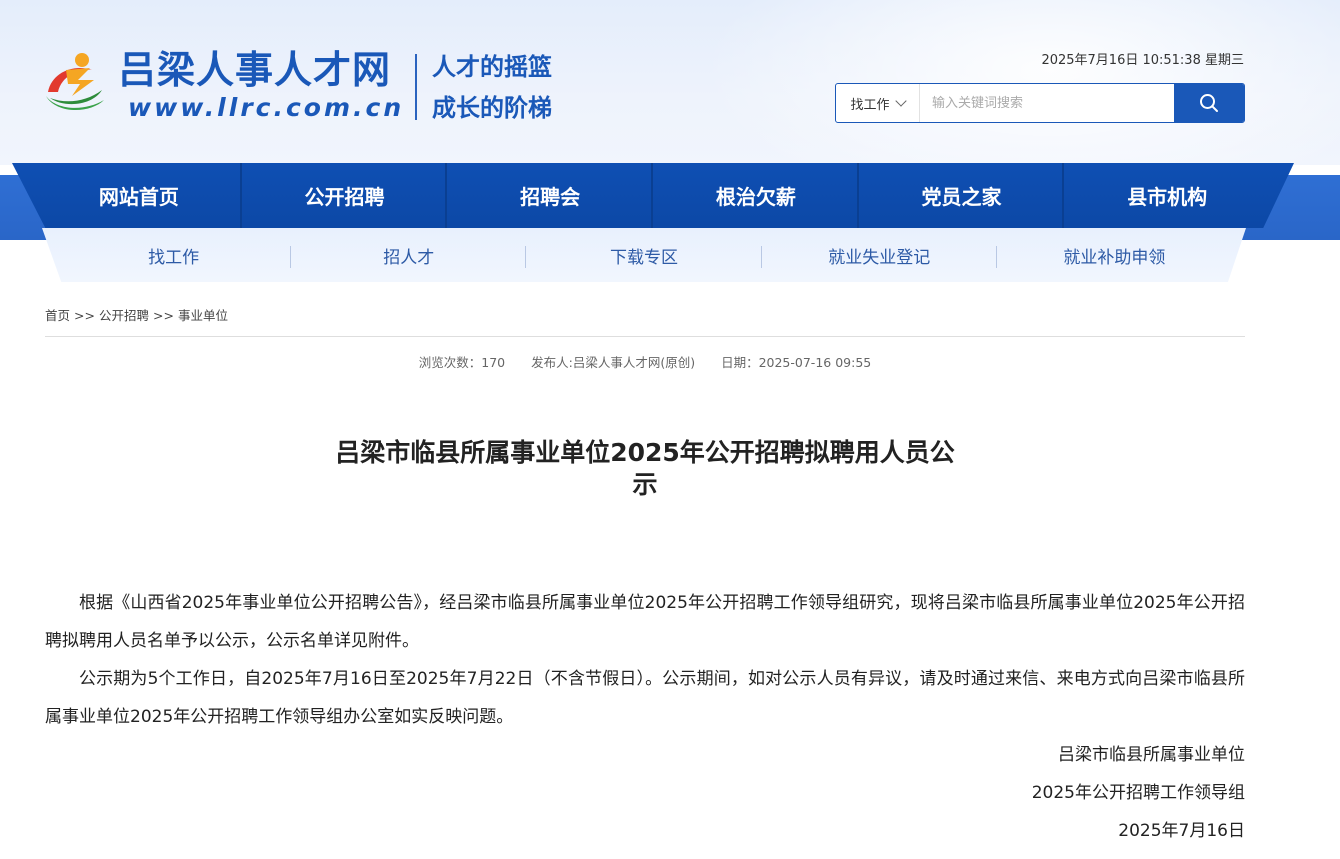 The image size is (1340, 859). Describe the element at coordinates (492, 67) in the screenshot. I see `slogan-line-1: 人才的摇篮` at that location.